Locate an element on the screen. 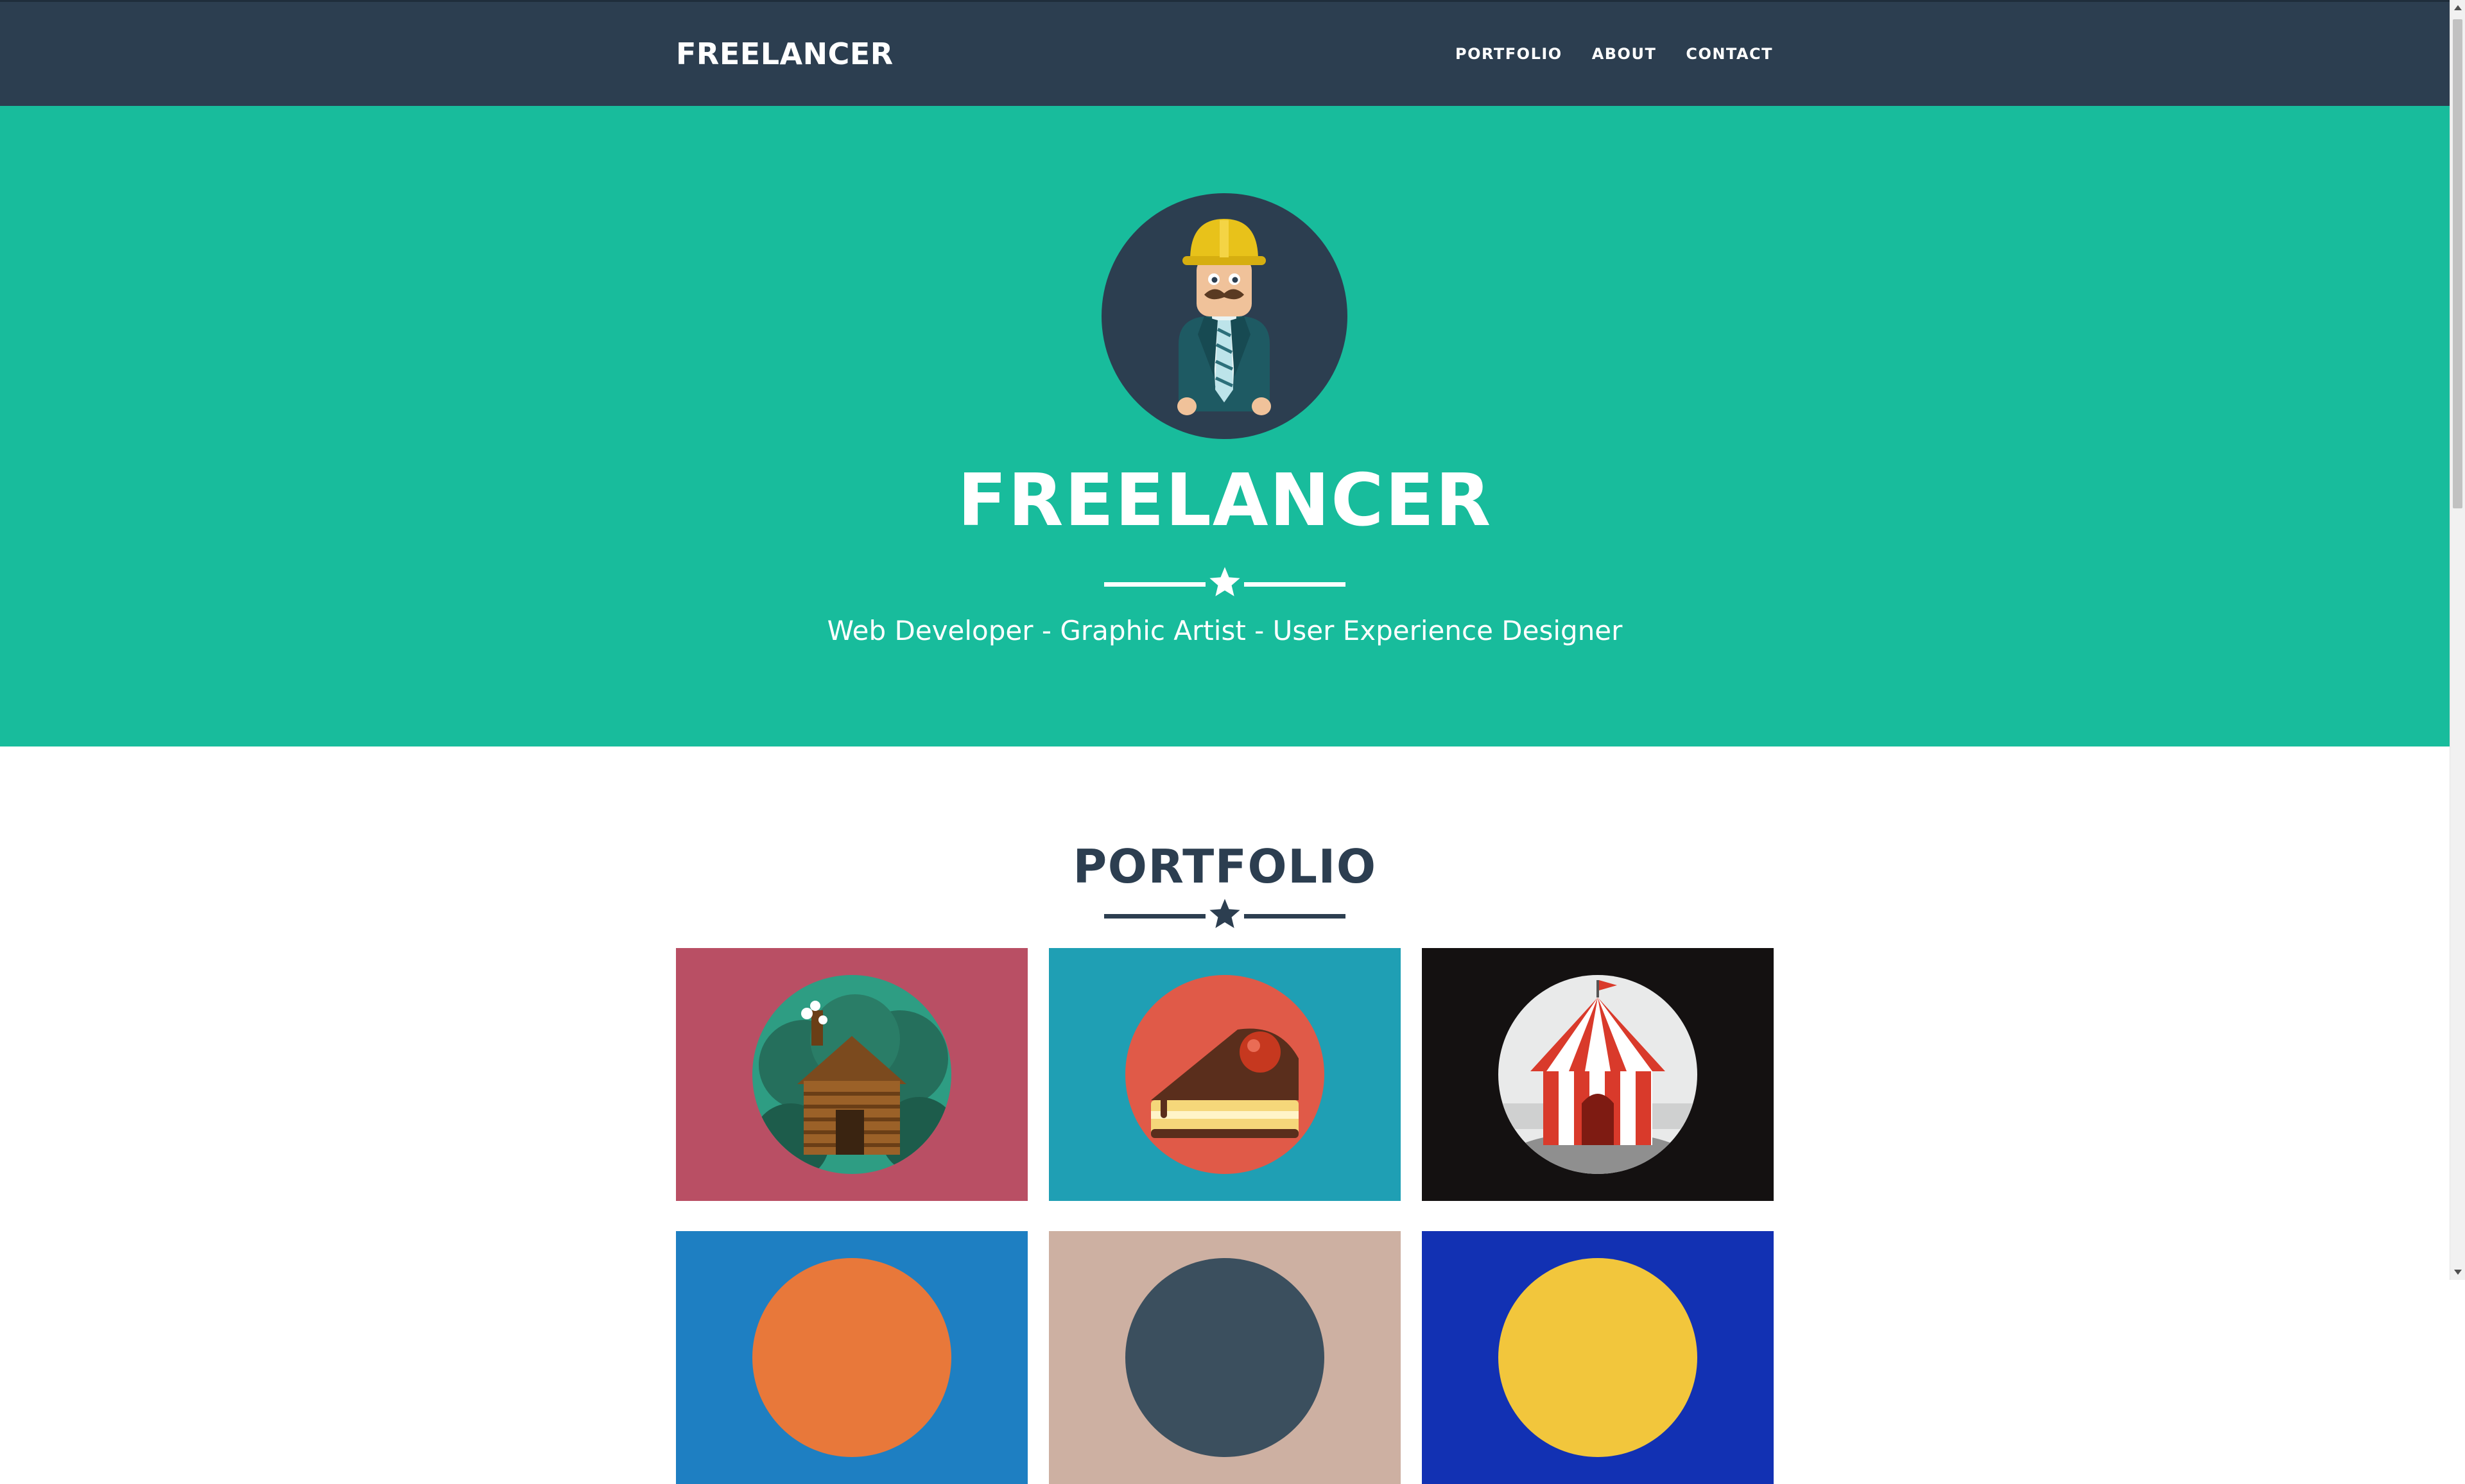  navbar: FREELANCER PORTFOLIO ABOUT CONTACT is located at coordinates (1225, 53).